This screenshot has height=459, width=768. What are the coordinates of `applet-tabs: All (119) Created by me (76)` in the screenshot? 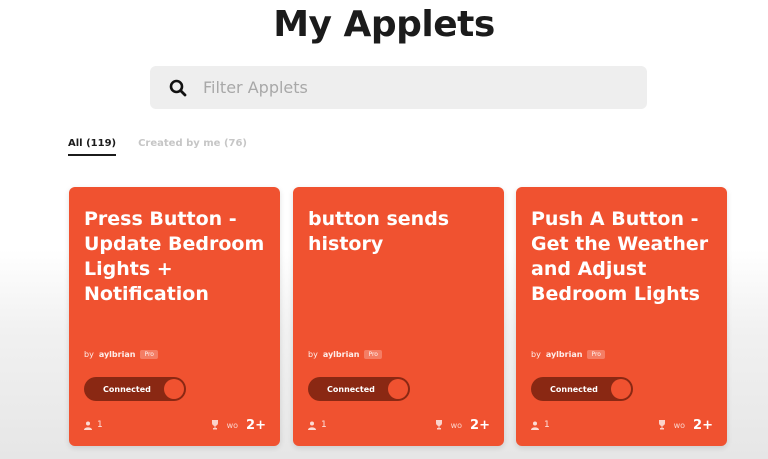 It's located at (157, 147).